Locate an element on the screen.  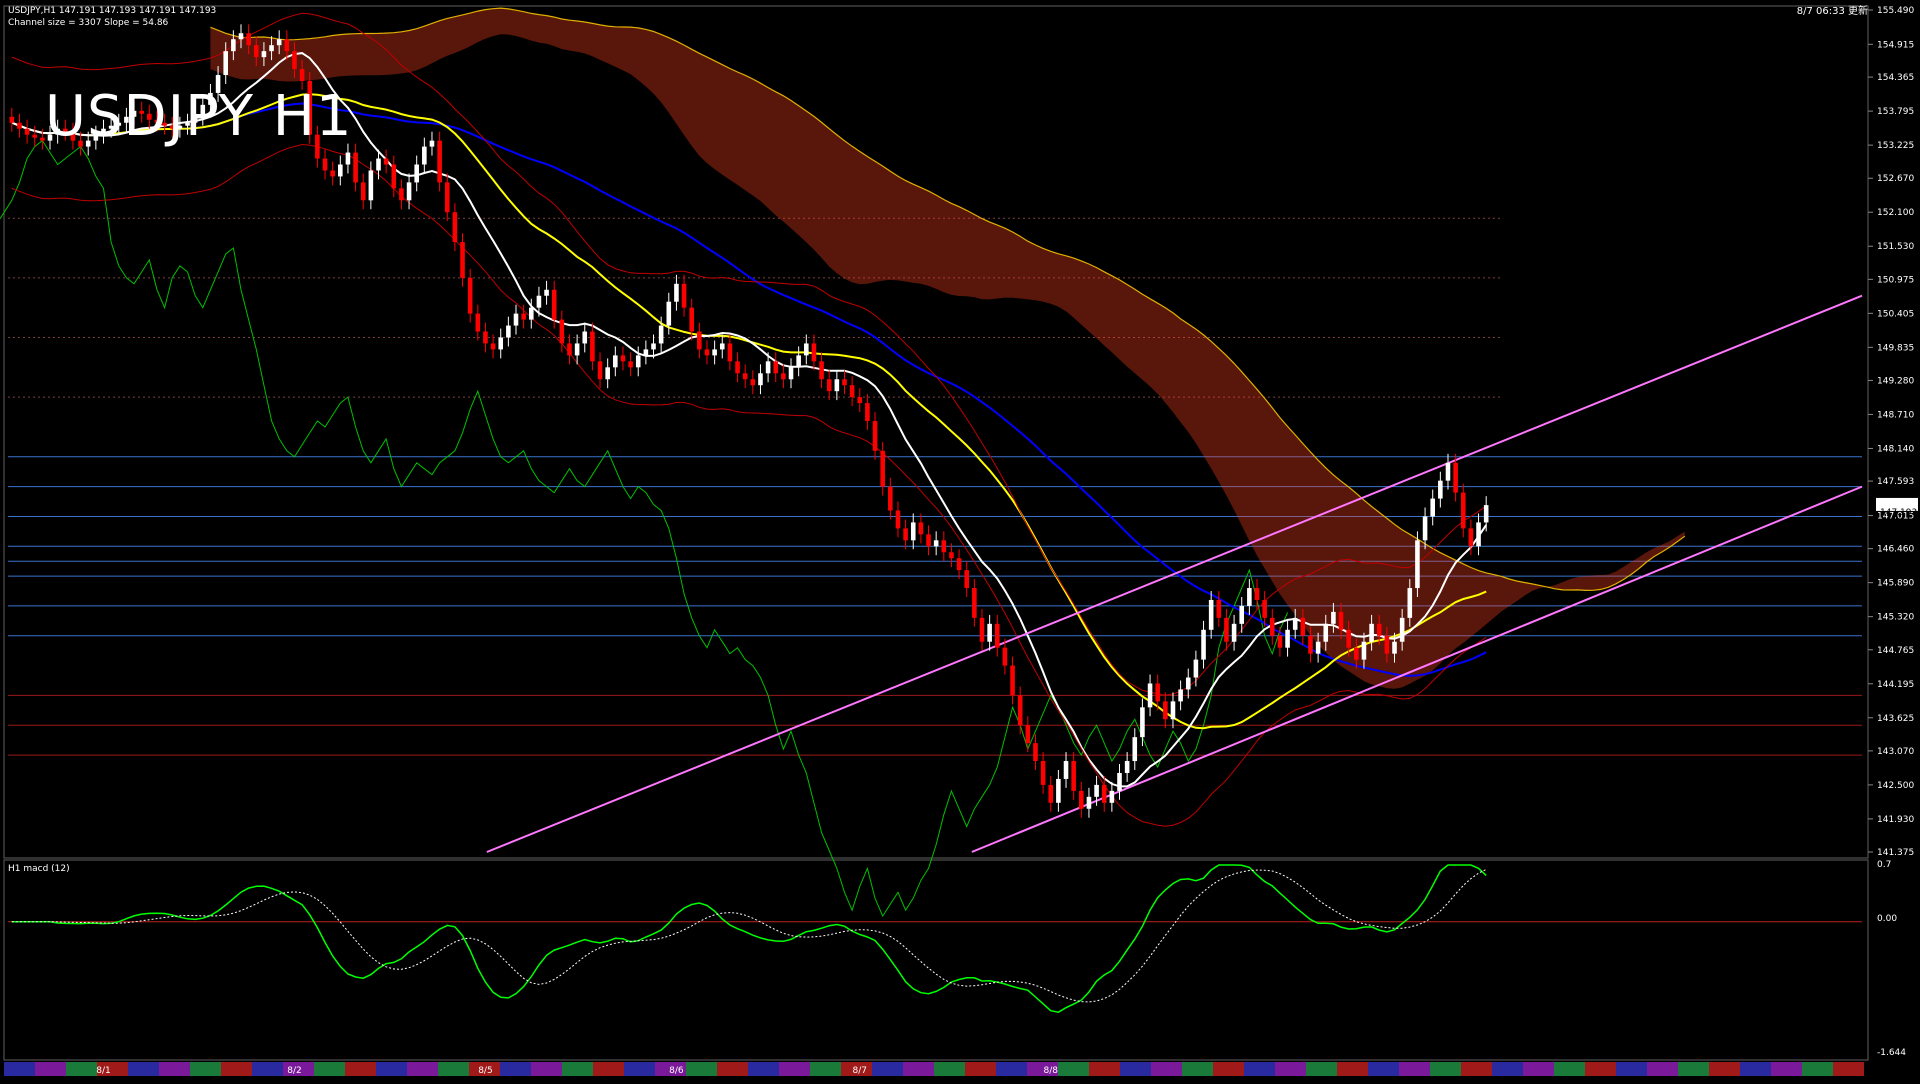
y-tick-label: 145.890 is located at coordinates (1895, 584).